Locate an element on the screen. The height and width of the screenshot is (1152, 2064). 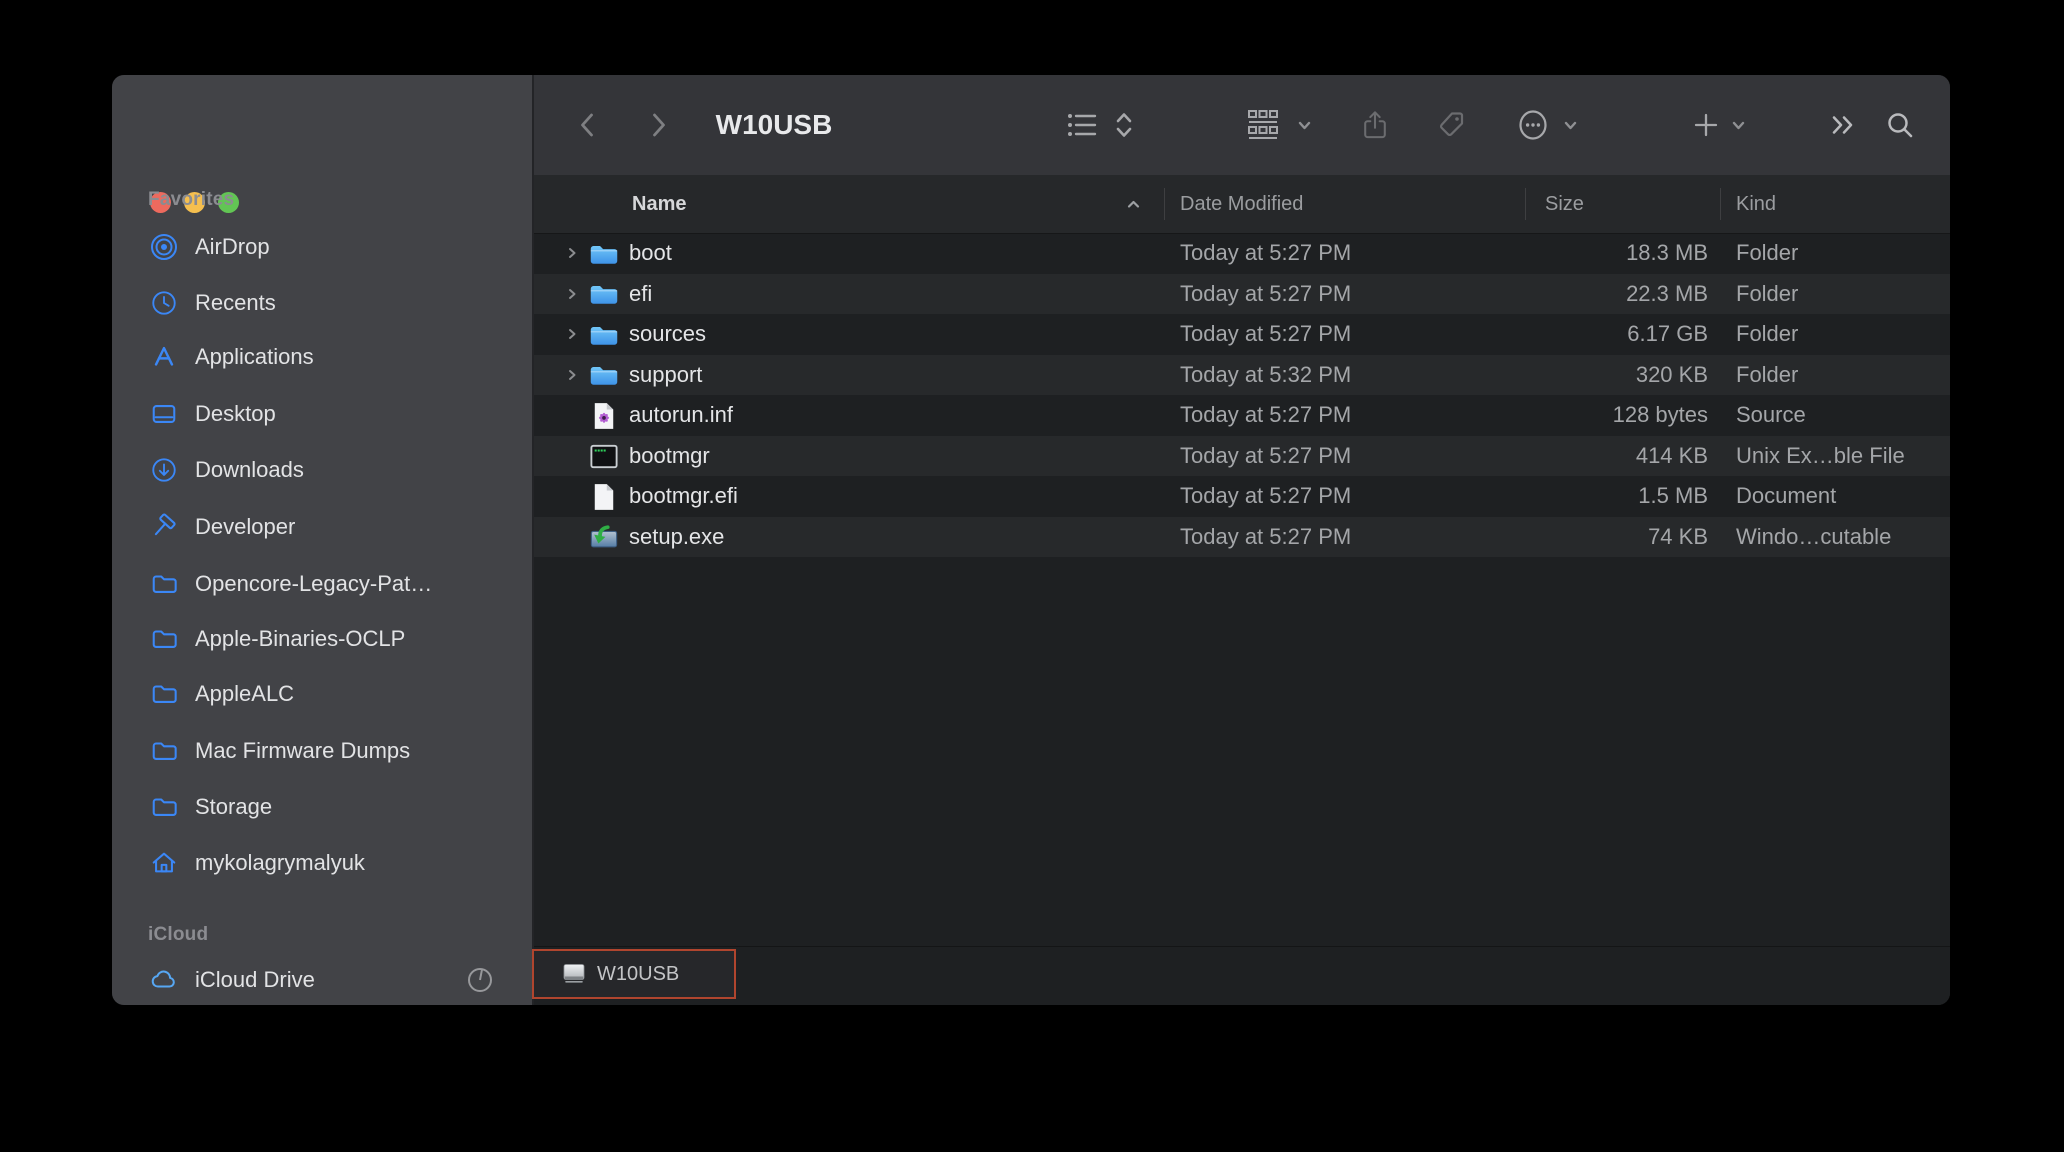
sidebar-item-storage: Storage is located at coordinates (322, 807).